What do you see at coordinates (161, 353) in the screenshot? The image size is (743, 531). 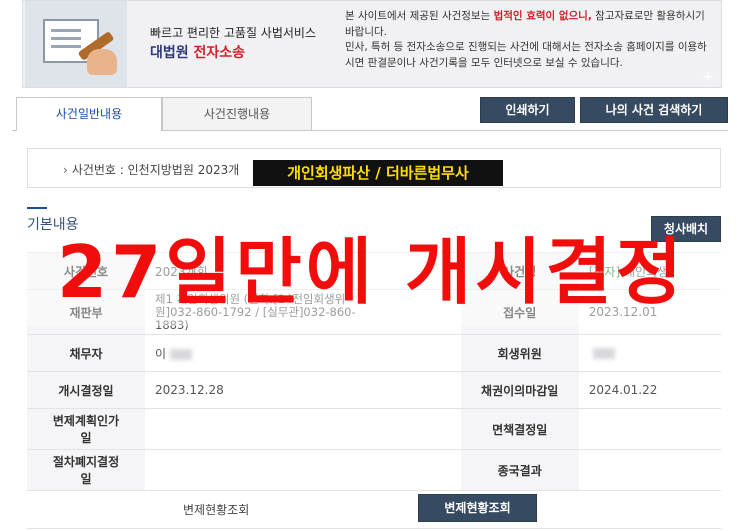 I see `debtor-name: 이` at bounding box center [161, 353].